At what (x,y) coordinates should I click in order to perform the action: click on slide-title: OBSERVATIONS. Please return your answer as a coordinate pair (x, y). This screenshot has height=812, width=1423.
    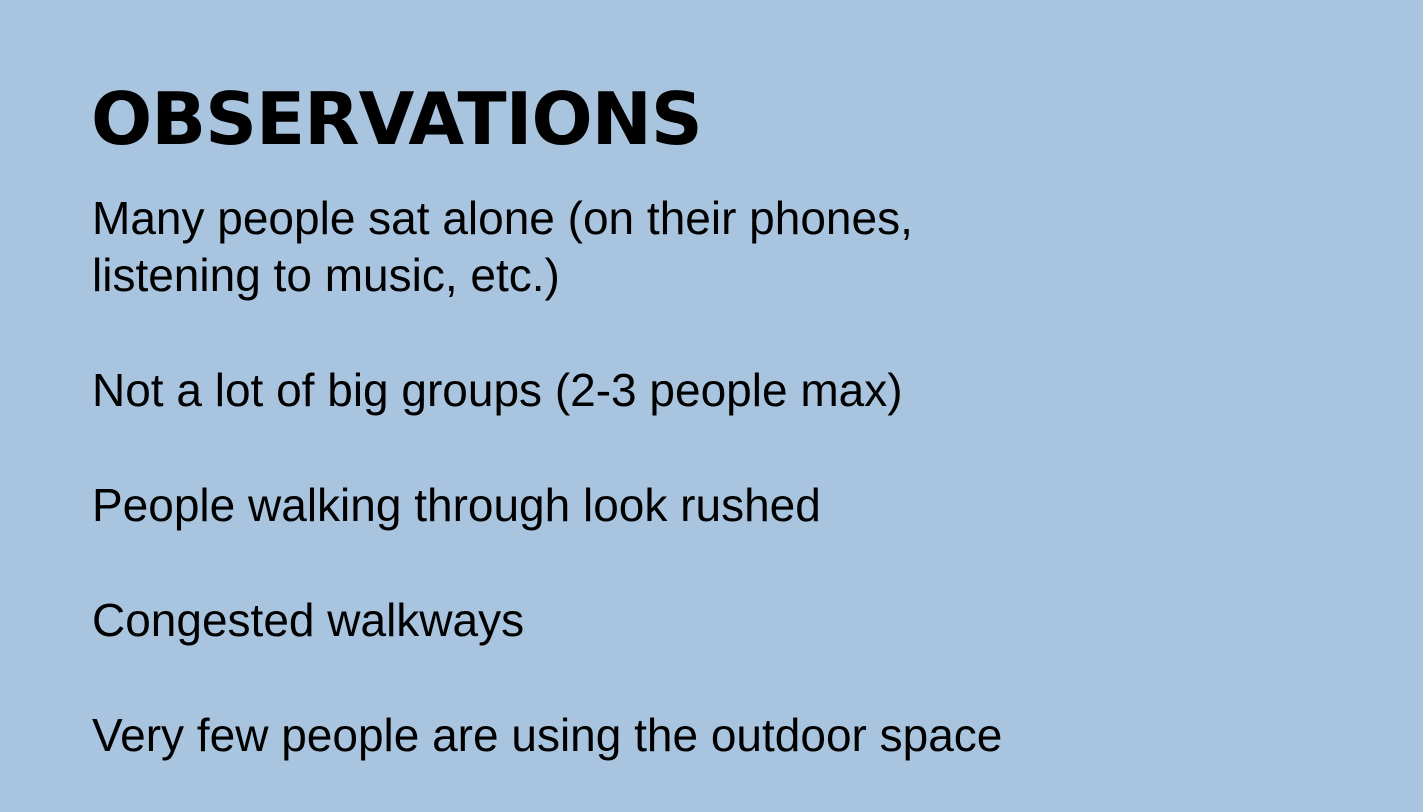
    Looking at the image, I should click on (397, 119).